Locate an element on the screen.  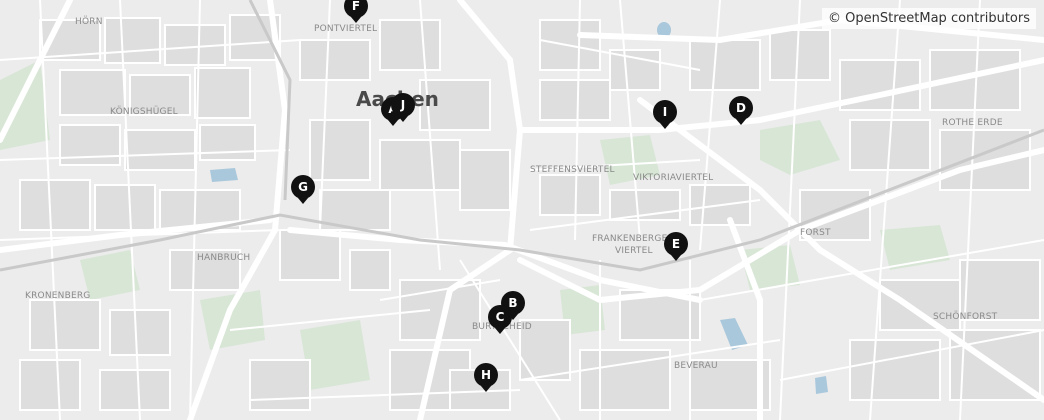
district-label: BEVERAU is located at coordinates (696, 366).